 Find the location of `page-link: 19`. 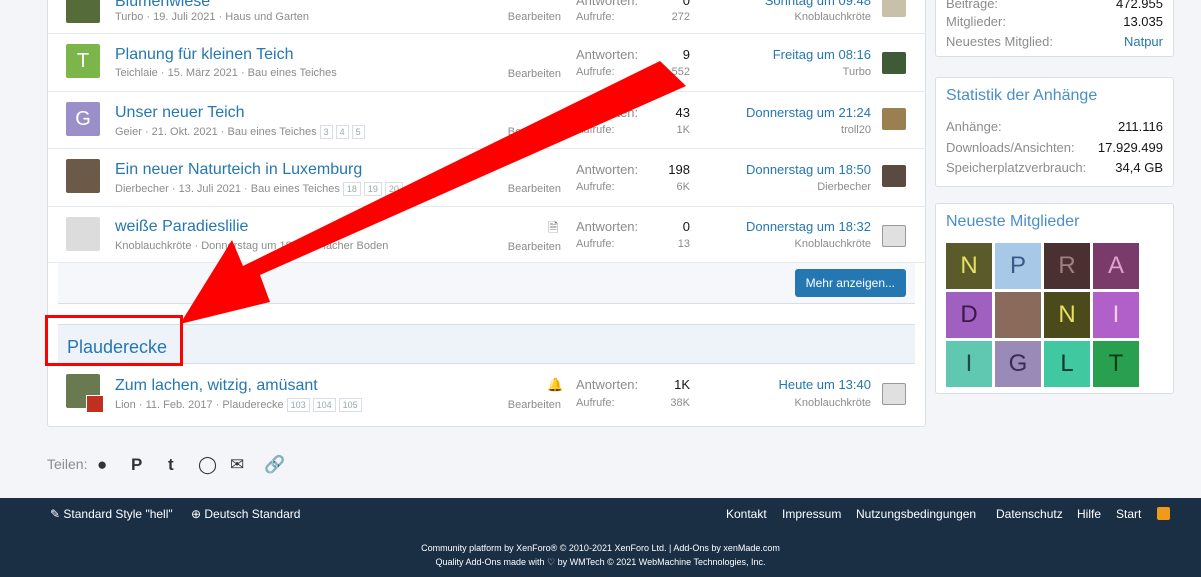

page-link: 19 is located at coordinates (372, 189).